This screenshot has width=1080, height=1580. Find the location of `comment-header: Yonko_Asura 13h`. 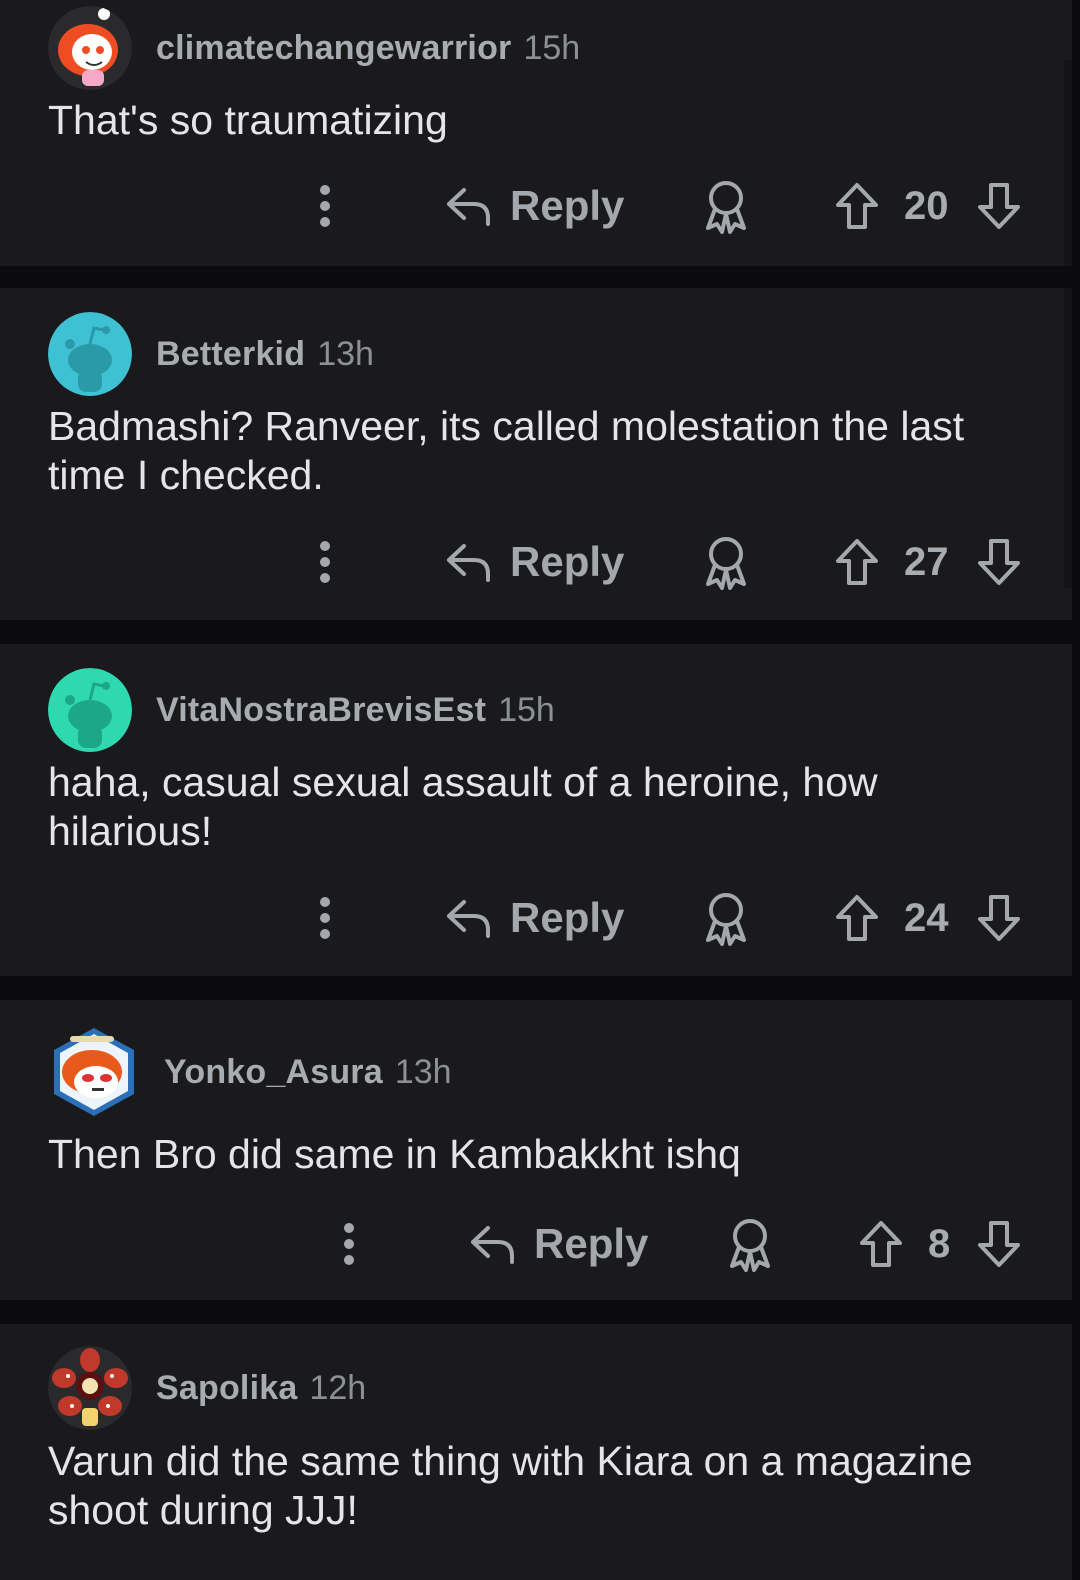

comment-header: Yonko_Asura 13h is located at coordinates (250, 1072).